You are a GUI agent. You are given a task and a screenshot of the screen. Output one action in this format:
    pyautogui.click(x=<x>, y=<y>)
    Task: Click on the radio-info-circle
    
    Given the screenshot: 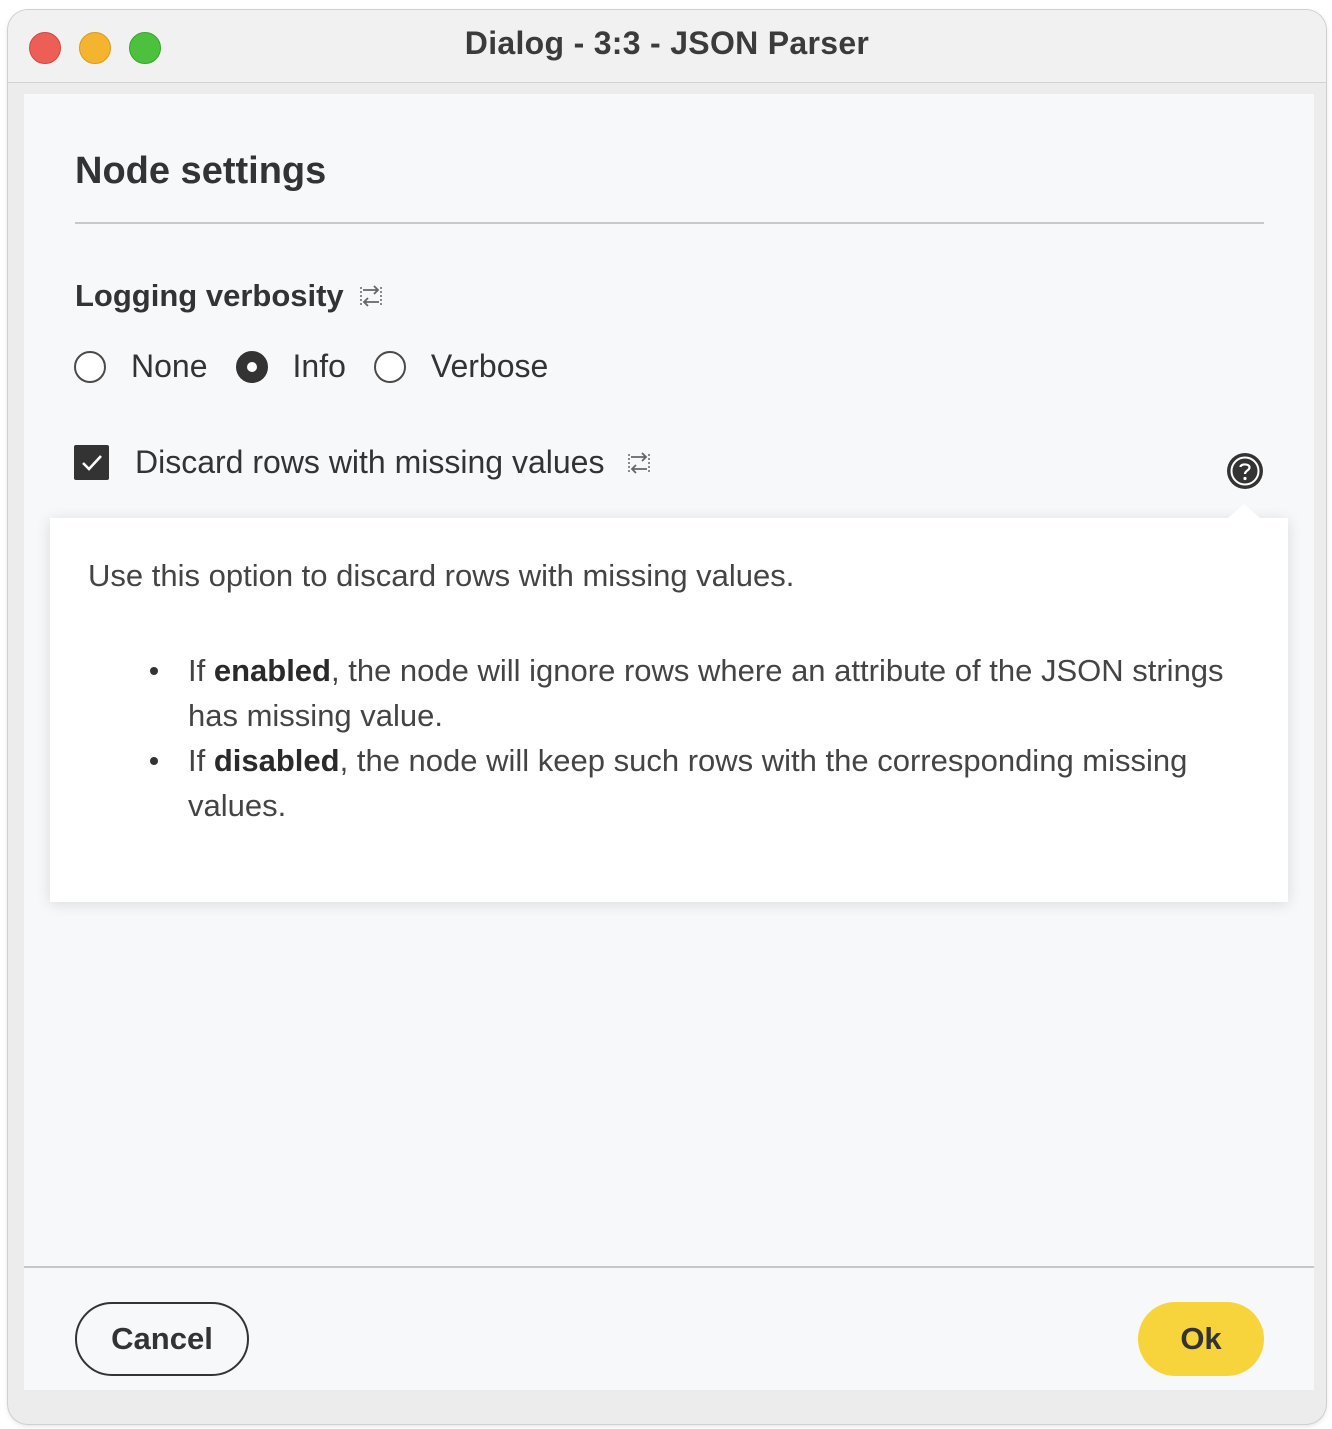 What is the action you would take?
    pyautogui.click(x=251, y=366)
    